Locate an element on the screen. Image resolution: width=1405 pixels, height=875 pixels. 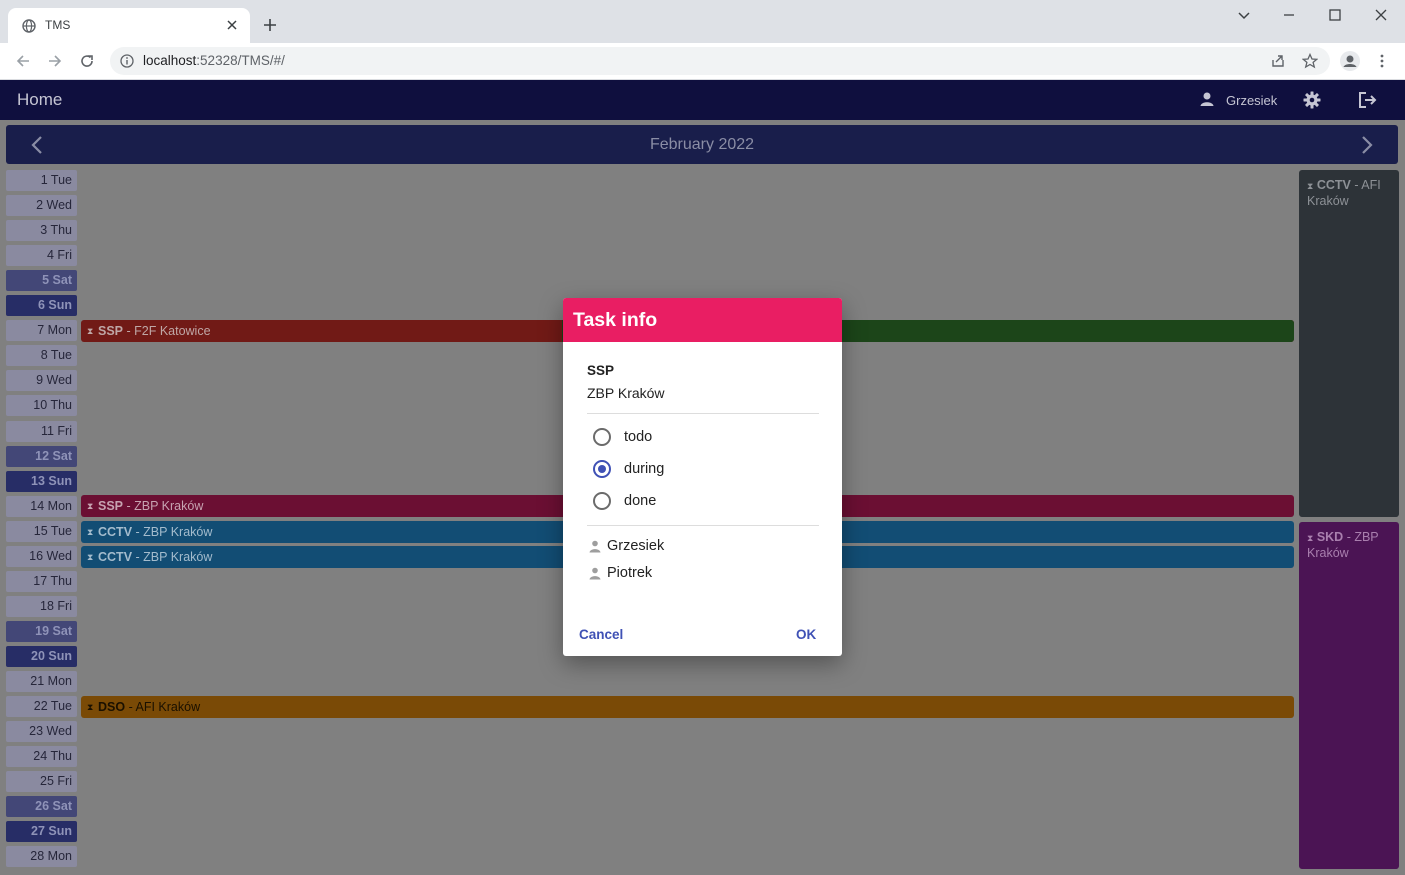
day-label: 5 Sat is located at coordinates (41, 281).